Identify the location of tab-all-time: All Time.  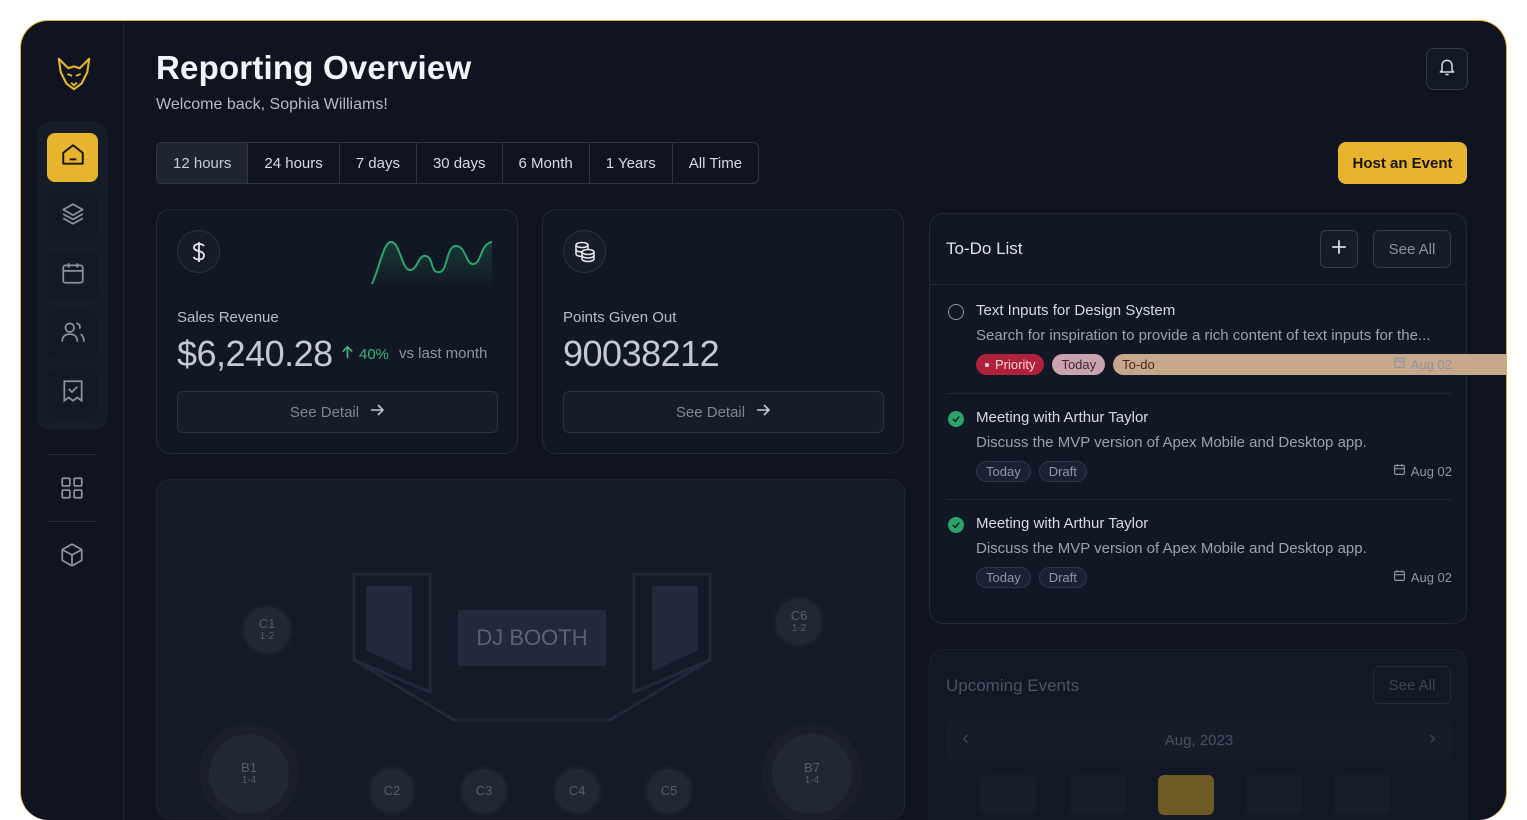
(715, 163).